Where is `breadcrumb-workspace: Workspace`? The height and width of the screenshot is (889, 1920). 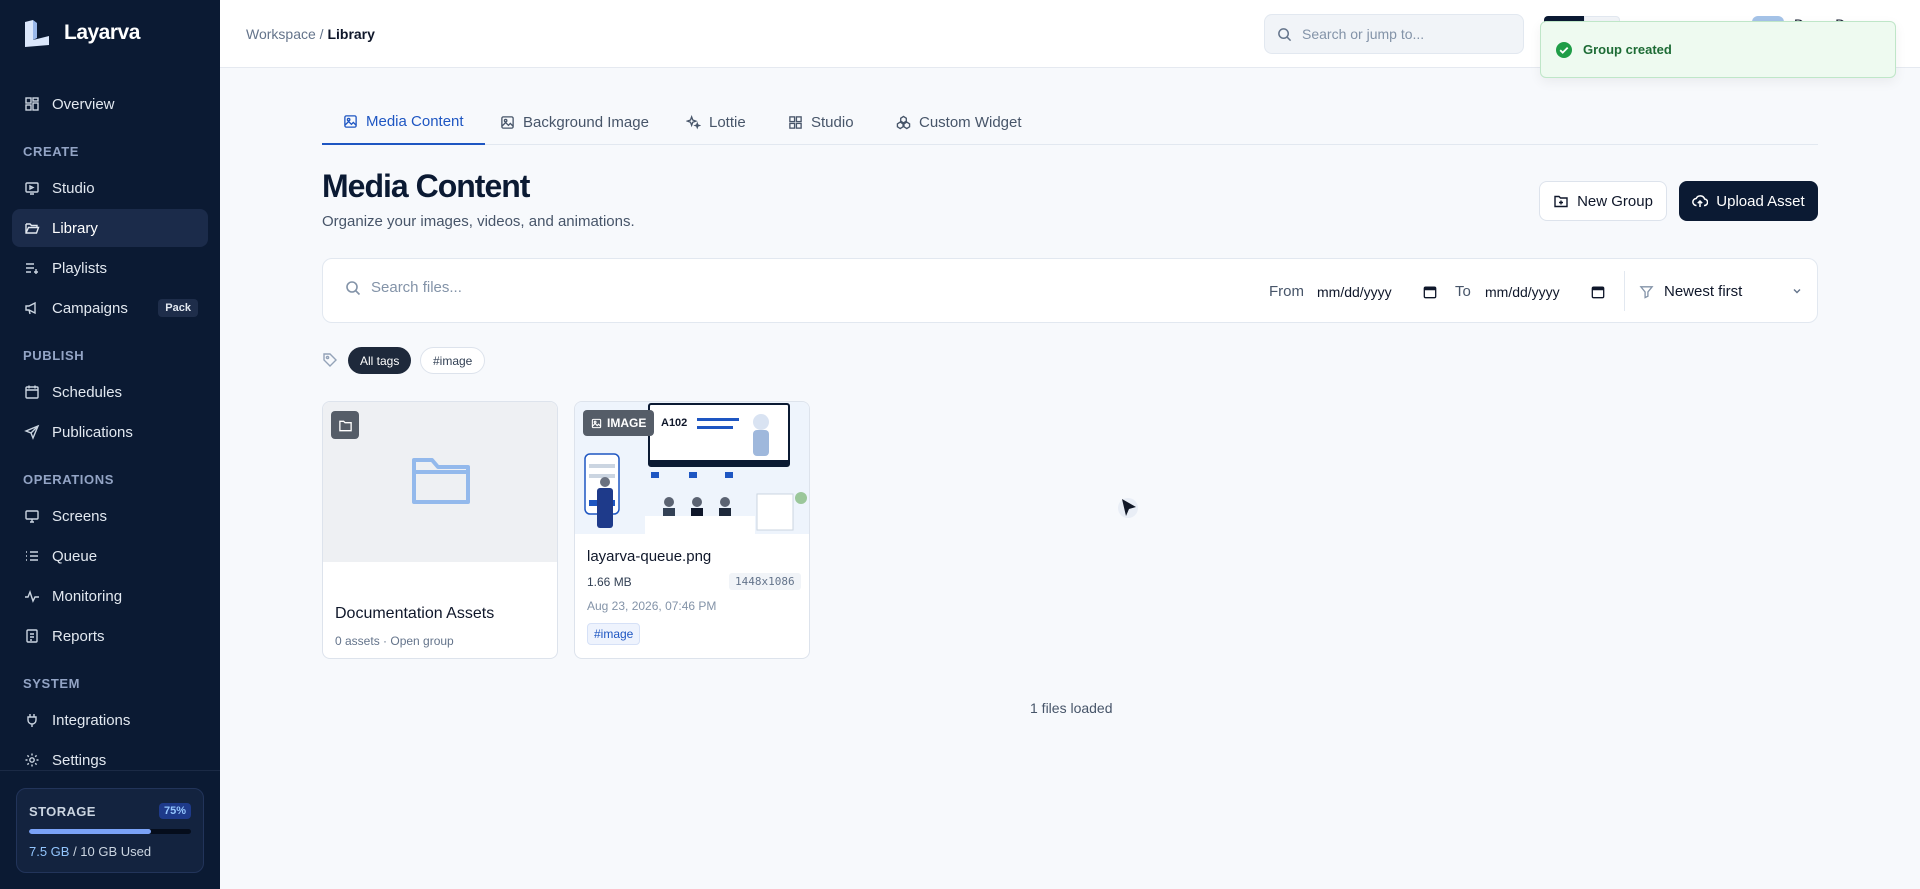 breadcrumb-workspace: Workspace is located at coordinates (281, 34).